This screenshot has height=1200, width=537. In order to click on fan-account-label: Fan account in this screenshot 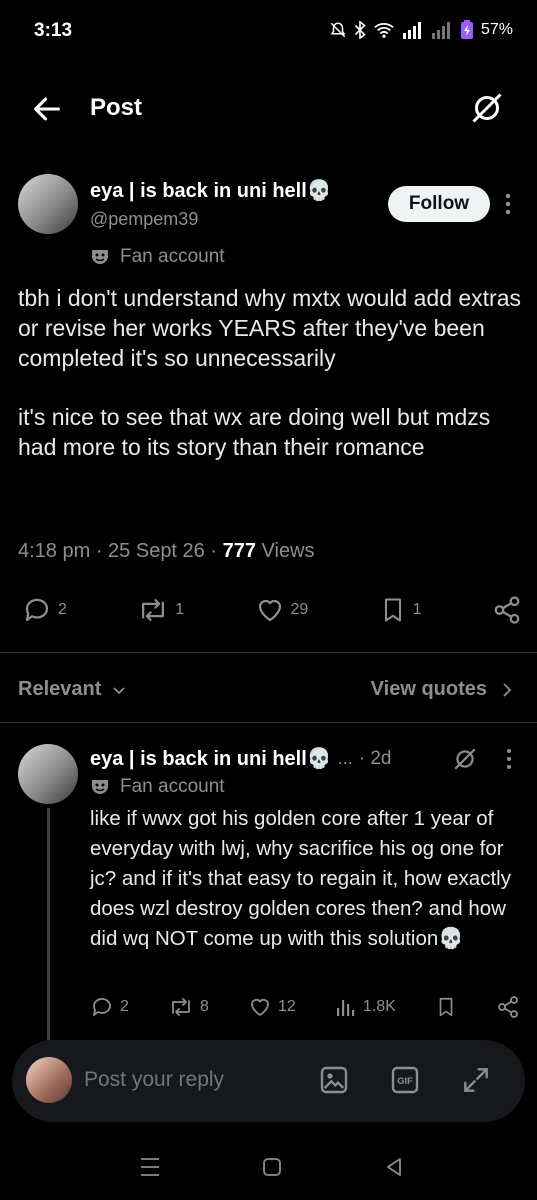, I will do `click(157, 257)`.